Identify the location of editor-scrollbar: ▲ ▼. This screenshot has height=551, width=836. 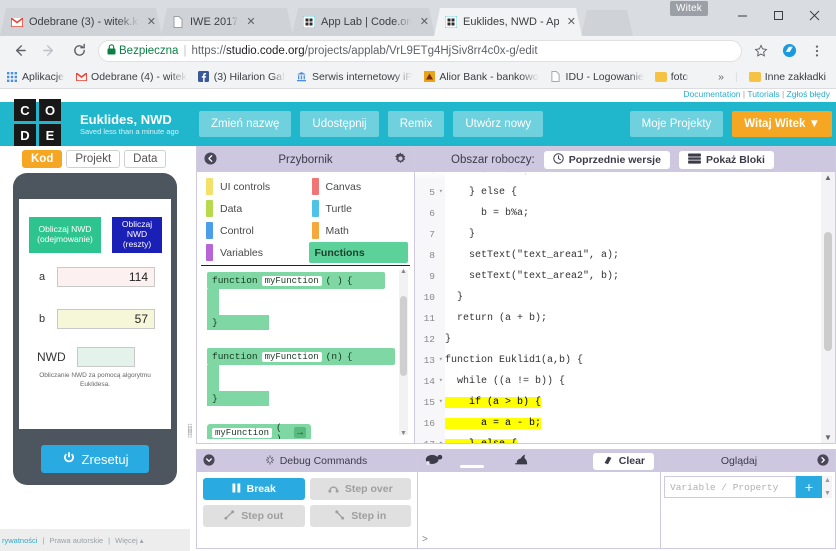
(828, 307).